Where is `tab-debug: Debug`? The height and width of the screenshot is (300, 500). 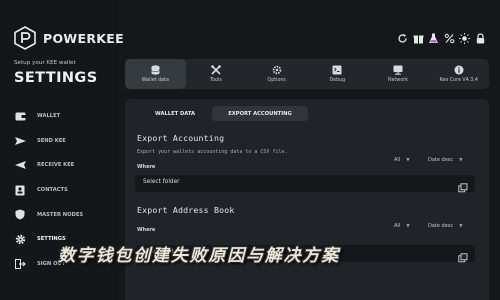
tab-debug: Debug is located at coordinates (337, 74).